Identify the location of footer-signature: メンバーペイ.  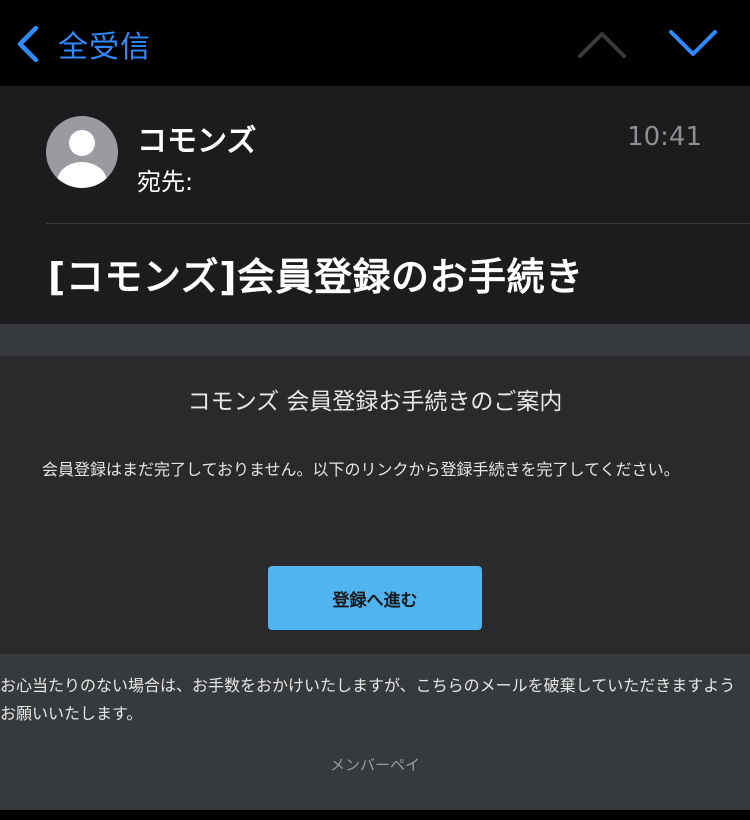
(374, 765).